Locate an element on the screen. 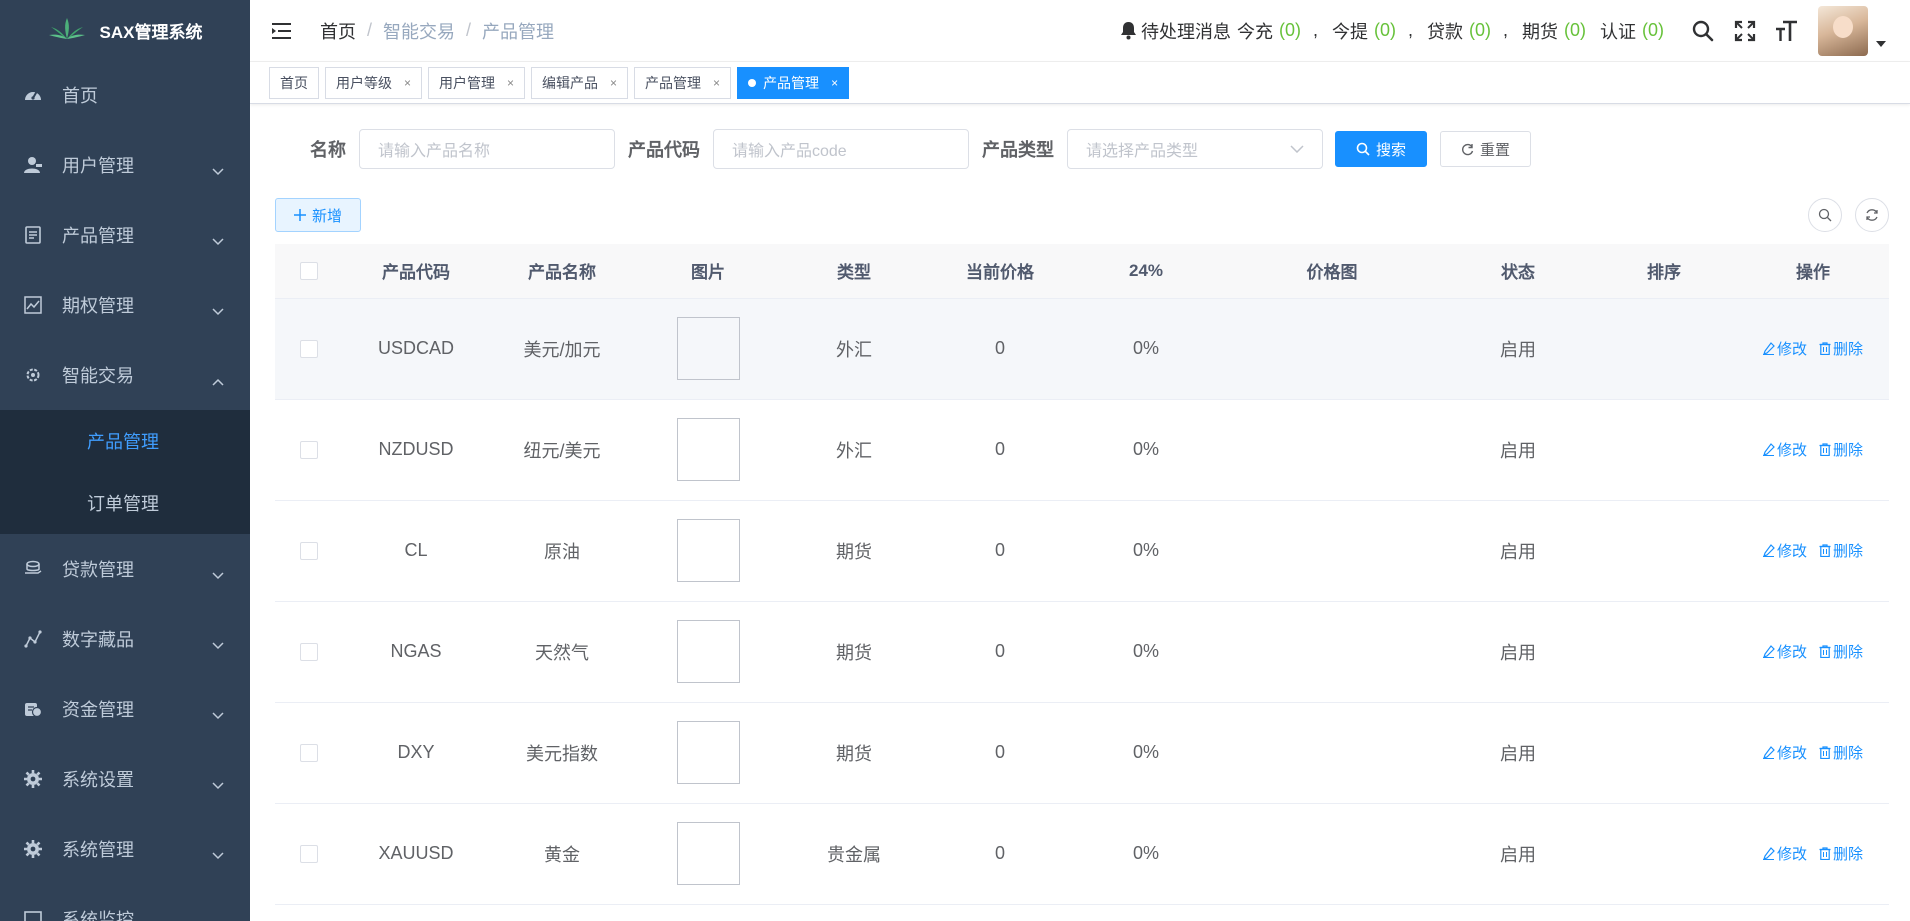 The height and width of the screenshot is (921, 1910). bell-icon is located at coordinates (1128, 30).